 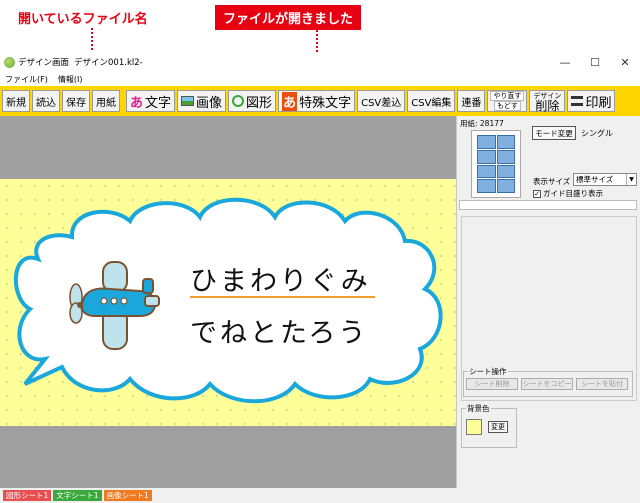 I want to click on image-button-label: 画像, so click(x=209, y=103).